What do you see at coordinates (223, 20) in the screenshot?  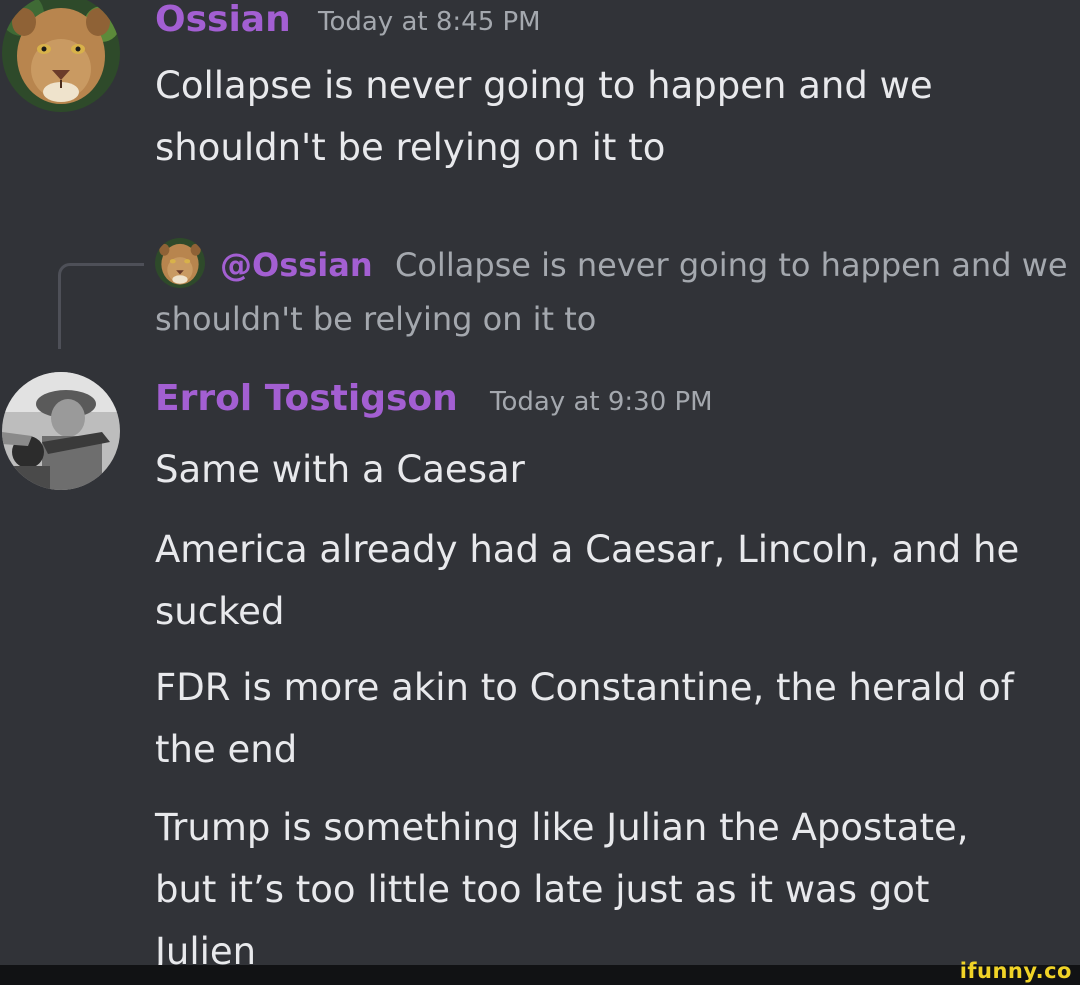 I see `message-username: Ossian` at bounding box center [223, 20].